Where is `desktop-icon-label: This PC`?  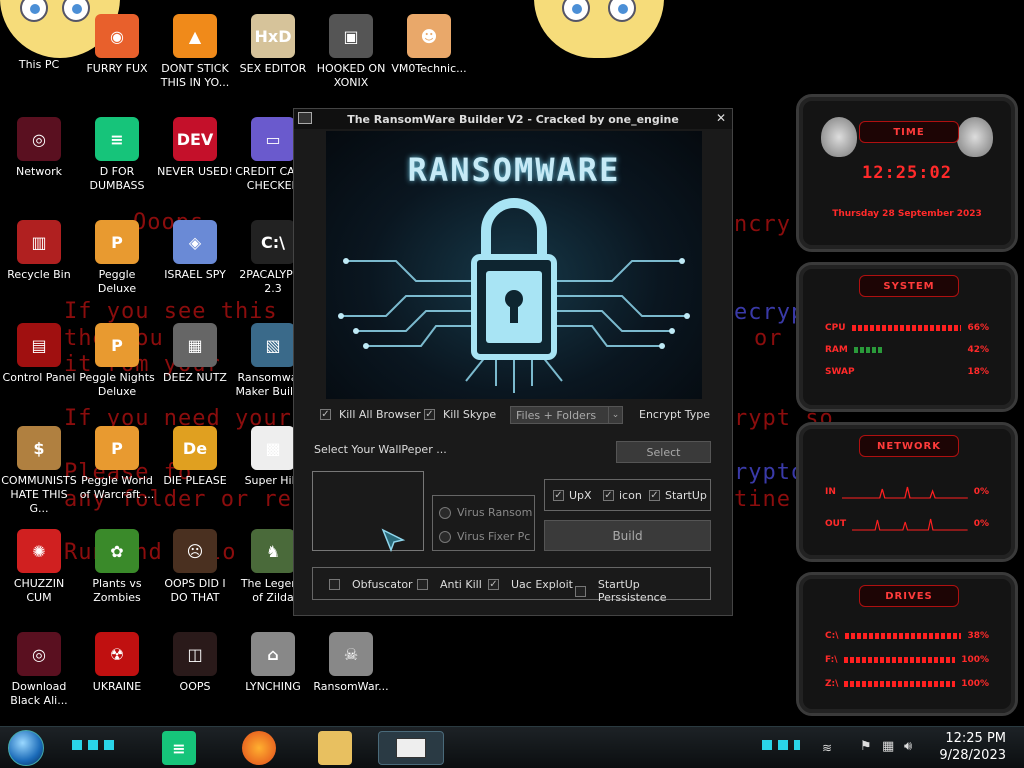
desktop-icon-label: This PC is located at coordinates (39, 64).